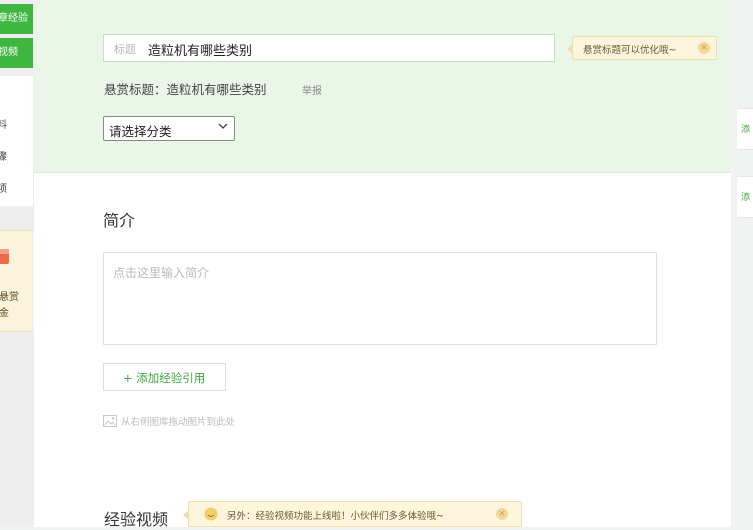 This screenshot has height=530, width=753. Describe the element at coordinates (16, 155) in the screenshot. I see `sidebar-item-steps: 骤` at that location.